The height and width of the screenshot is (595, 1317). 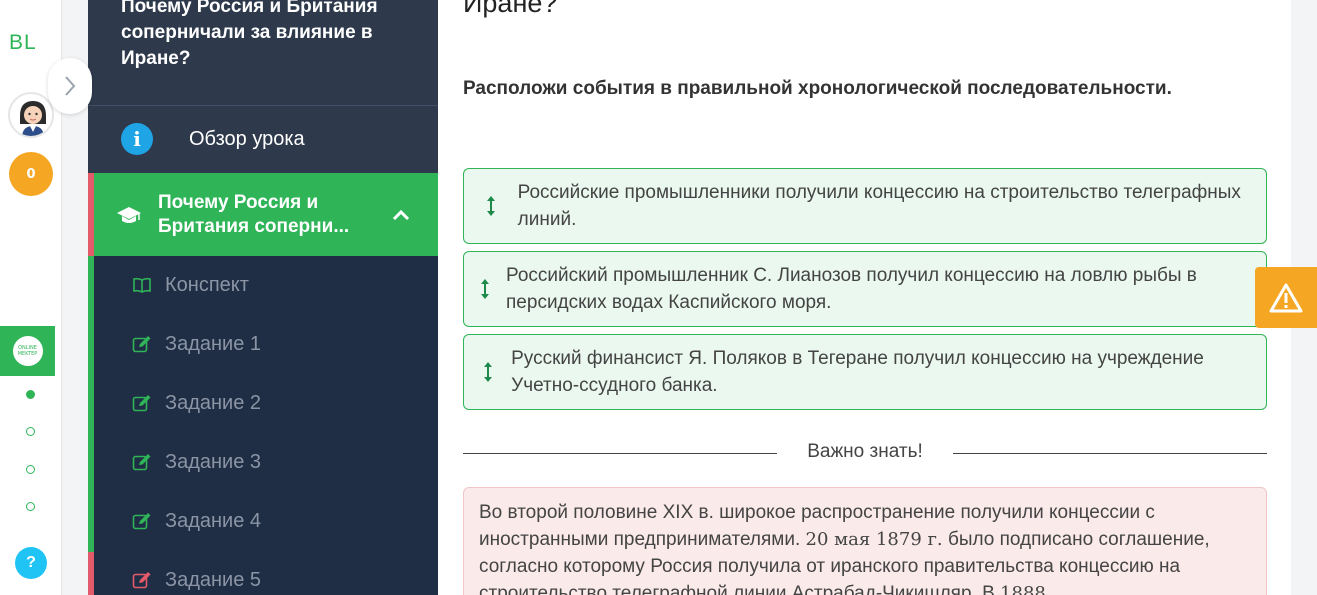 What do you see at coordinates (142, 285) in the screenshot?
I see `book-icon` at bounding box center [142, 285].